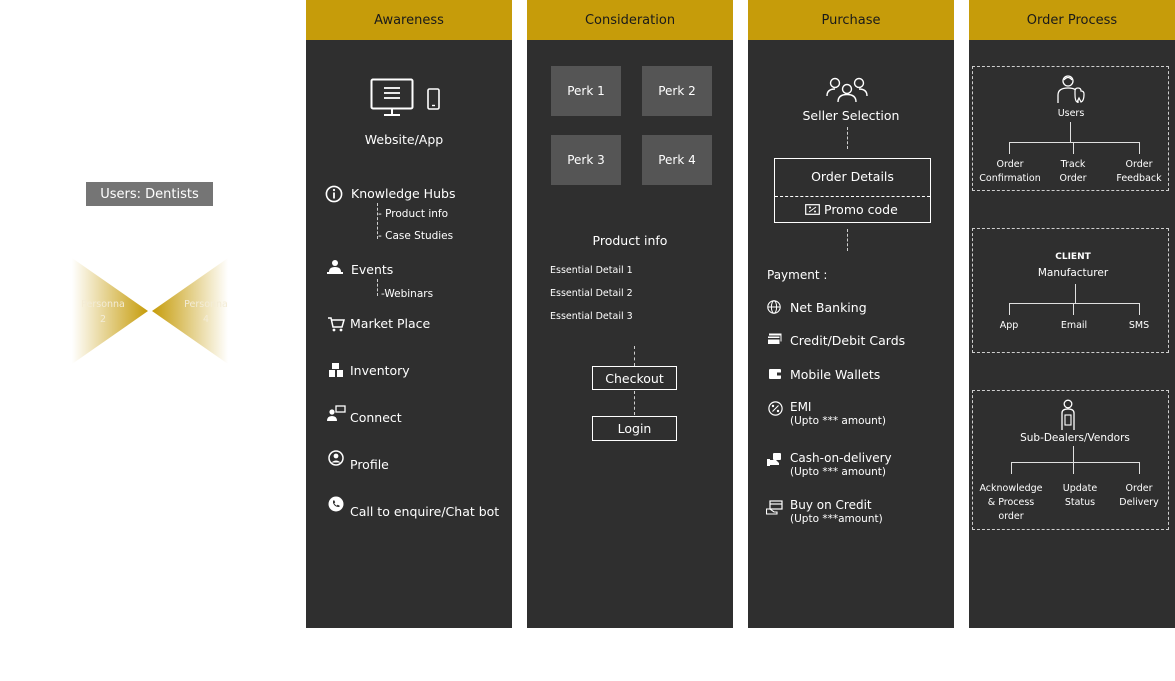 This screenshot has height=681, width=1175. What do you see at coordinates (591, 270) in the screenshot?
I see `essential-detail-1: Essential Detail 1` at bounding box center [591, 270].